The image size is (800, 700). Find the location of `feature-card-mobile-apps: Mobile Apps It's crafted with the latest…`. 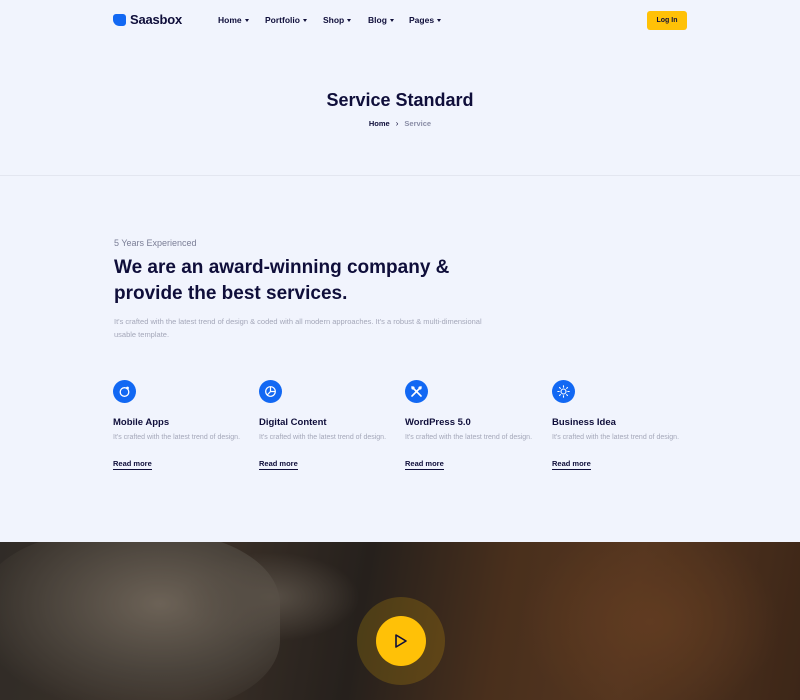

feature-card-mobile-apps: Mobile Apps It's crafted with the latest… is located at coordinates (180, 425).